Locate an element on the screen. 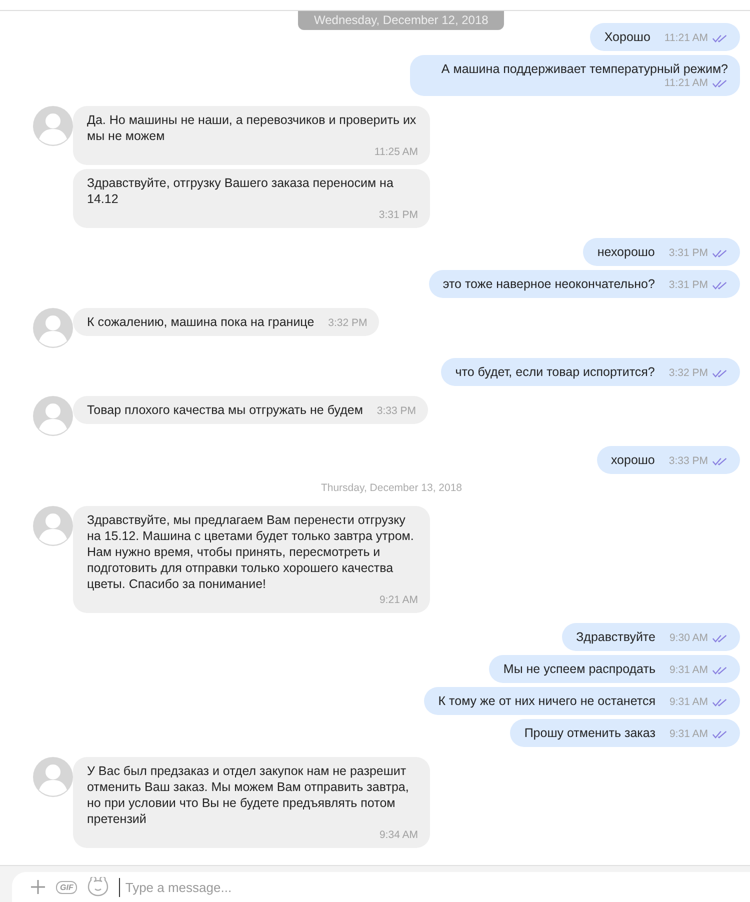  message-text: Товар плохого качества мы отгружать не будем is located at coordinates (225, 410).